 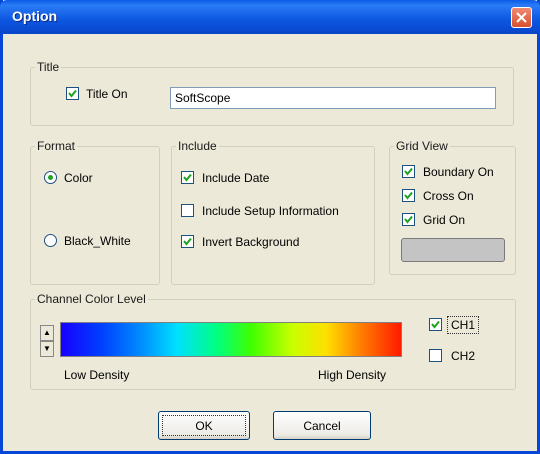 What do you see at coordinates (50, 240) in the screenshot?
I see `format-black-white-radio` at bounding box center [50, 240].